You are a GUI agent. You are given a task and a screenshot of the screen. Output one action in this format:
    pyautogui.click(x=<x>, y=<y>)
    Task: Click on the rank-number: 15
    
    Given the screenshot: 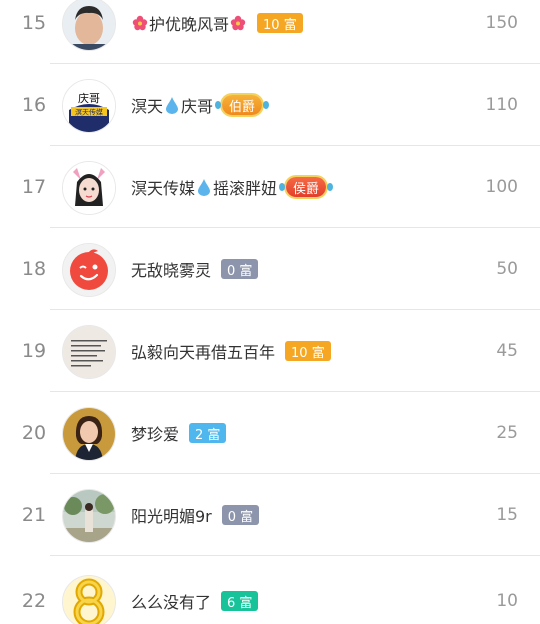 What is the action you would take?
    pyautogui.click(x=34, y=23)
    